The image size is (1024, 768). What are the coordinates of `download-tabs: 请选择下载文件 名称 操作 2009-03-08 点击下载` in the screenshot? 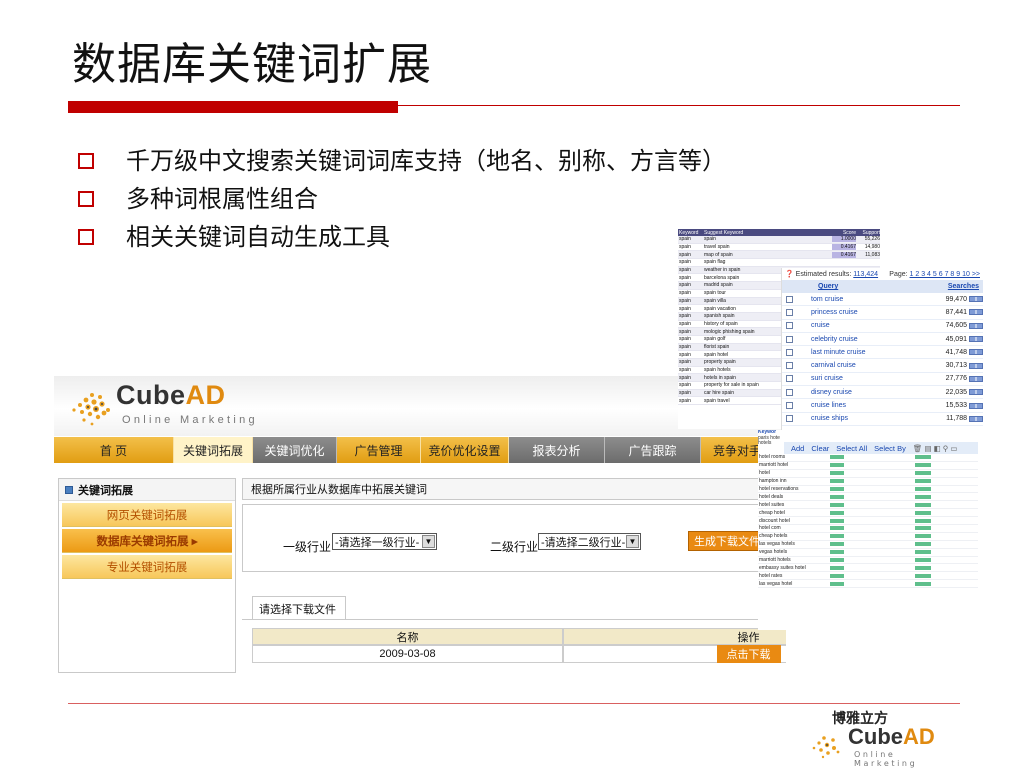 It's located at (514, 629).